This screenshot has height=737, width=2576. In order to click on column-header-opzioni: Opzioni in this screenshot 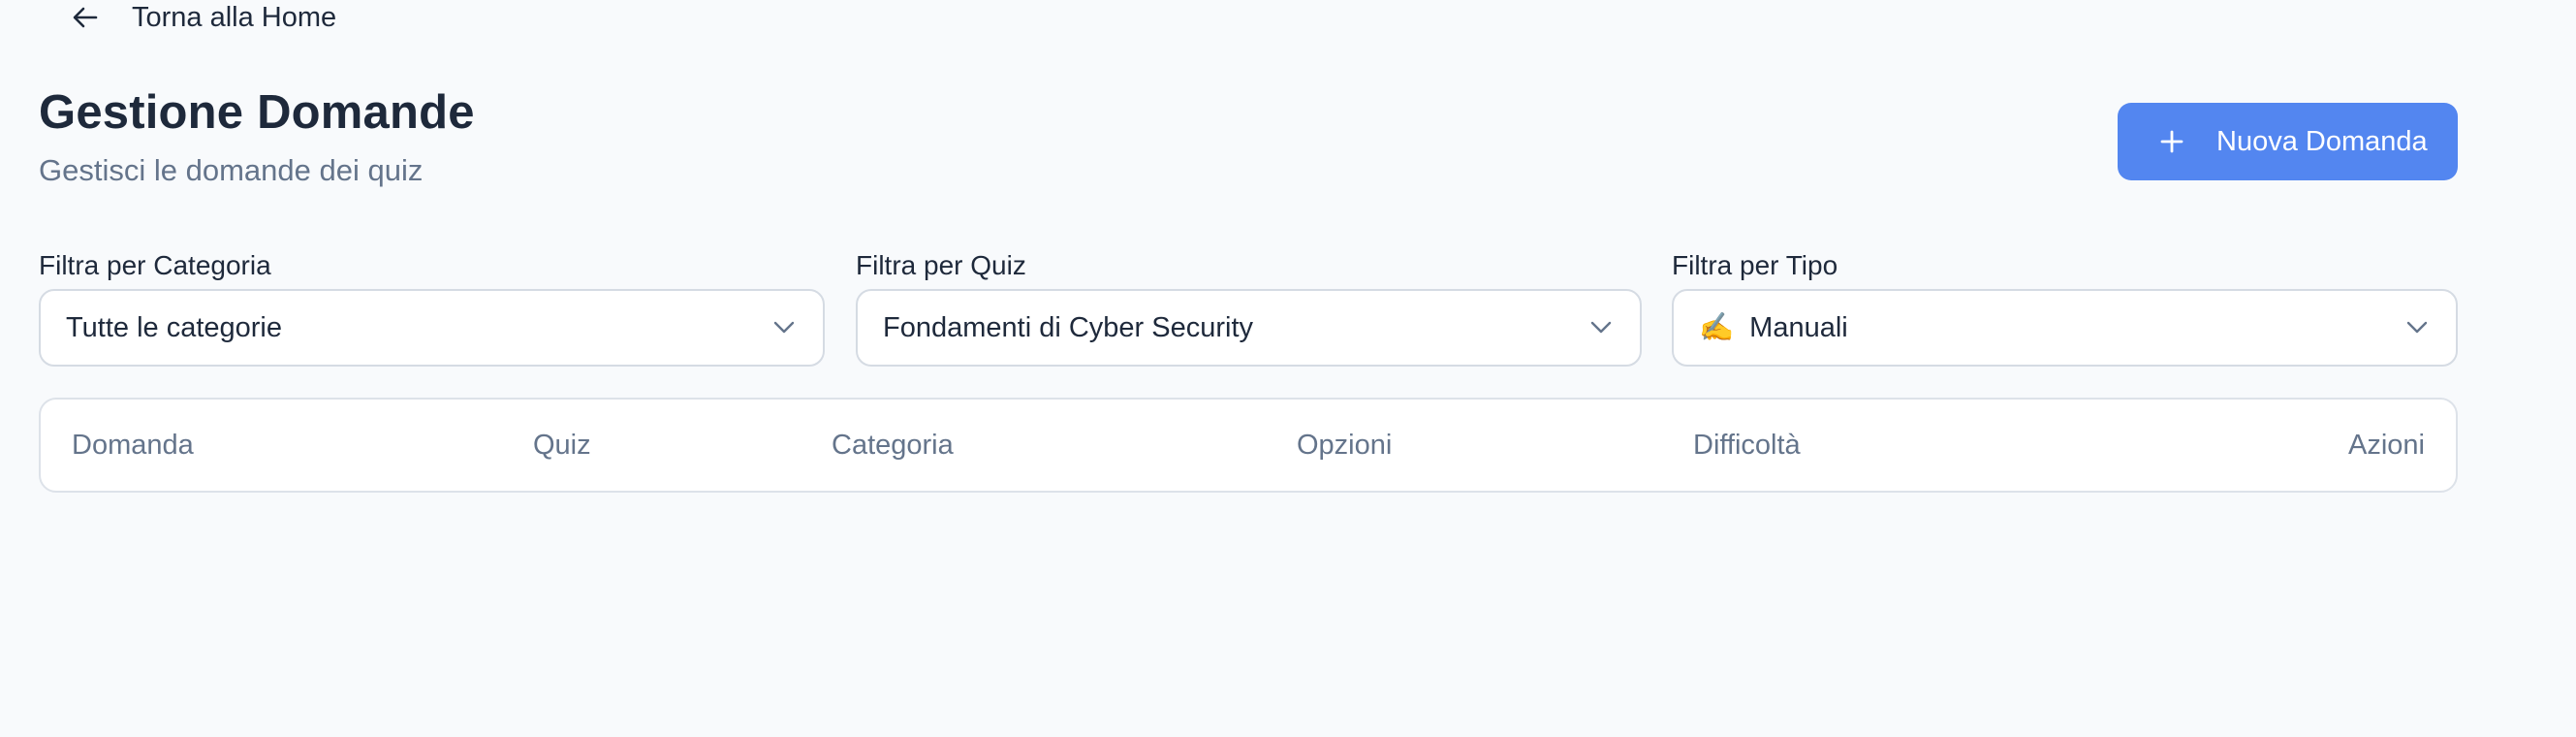, I will do `click(1344, 445)`.